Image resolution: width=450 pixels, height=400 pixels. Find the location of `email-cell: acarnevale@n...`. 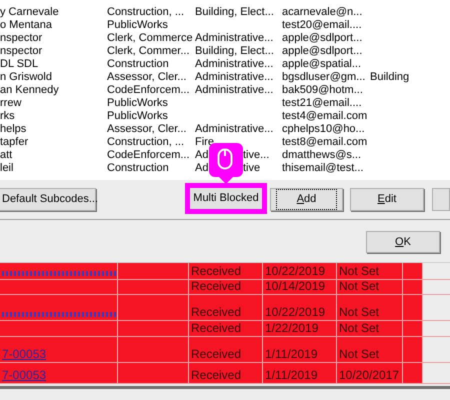

email-cell: acarnevale@n... is located at coordinates (322, 12).